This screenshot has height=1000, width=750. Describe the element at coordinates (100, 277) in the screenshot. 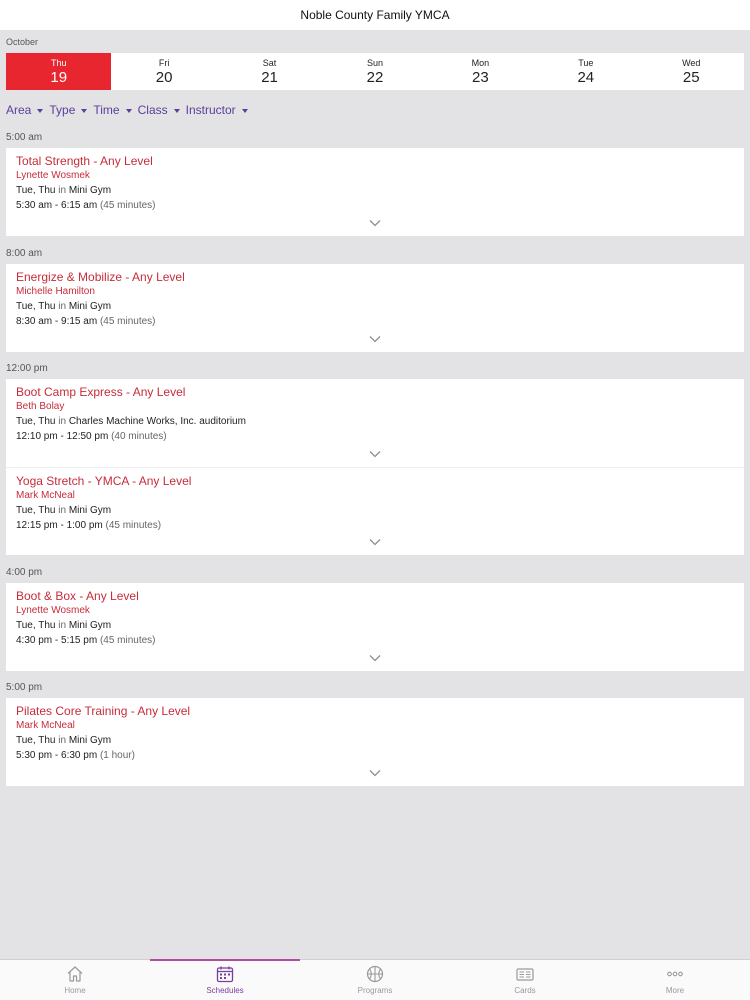

I see `class-title: Energize & Mobilize - Any Level` at that location.